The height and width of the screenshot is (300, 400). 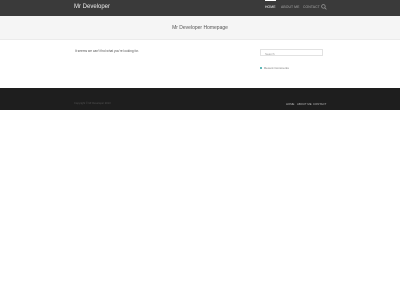 What do you see at coordinates (92, 103) in the screenshot?
I see `copyright-text: Copyright © Mr Developer 2013` at bounding box center [92, 103].